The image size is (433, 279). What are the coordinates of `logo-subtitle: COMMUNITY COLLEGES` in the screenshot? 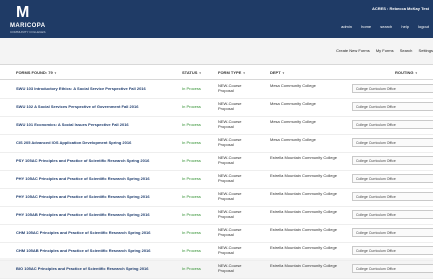 It's located at (28, 32).